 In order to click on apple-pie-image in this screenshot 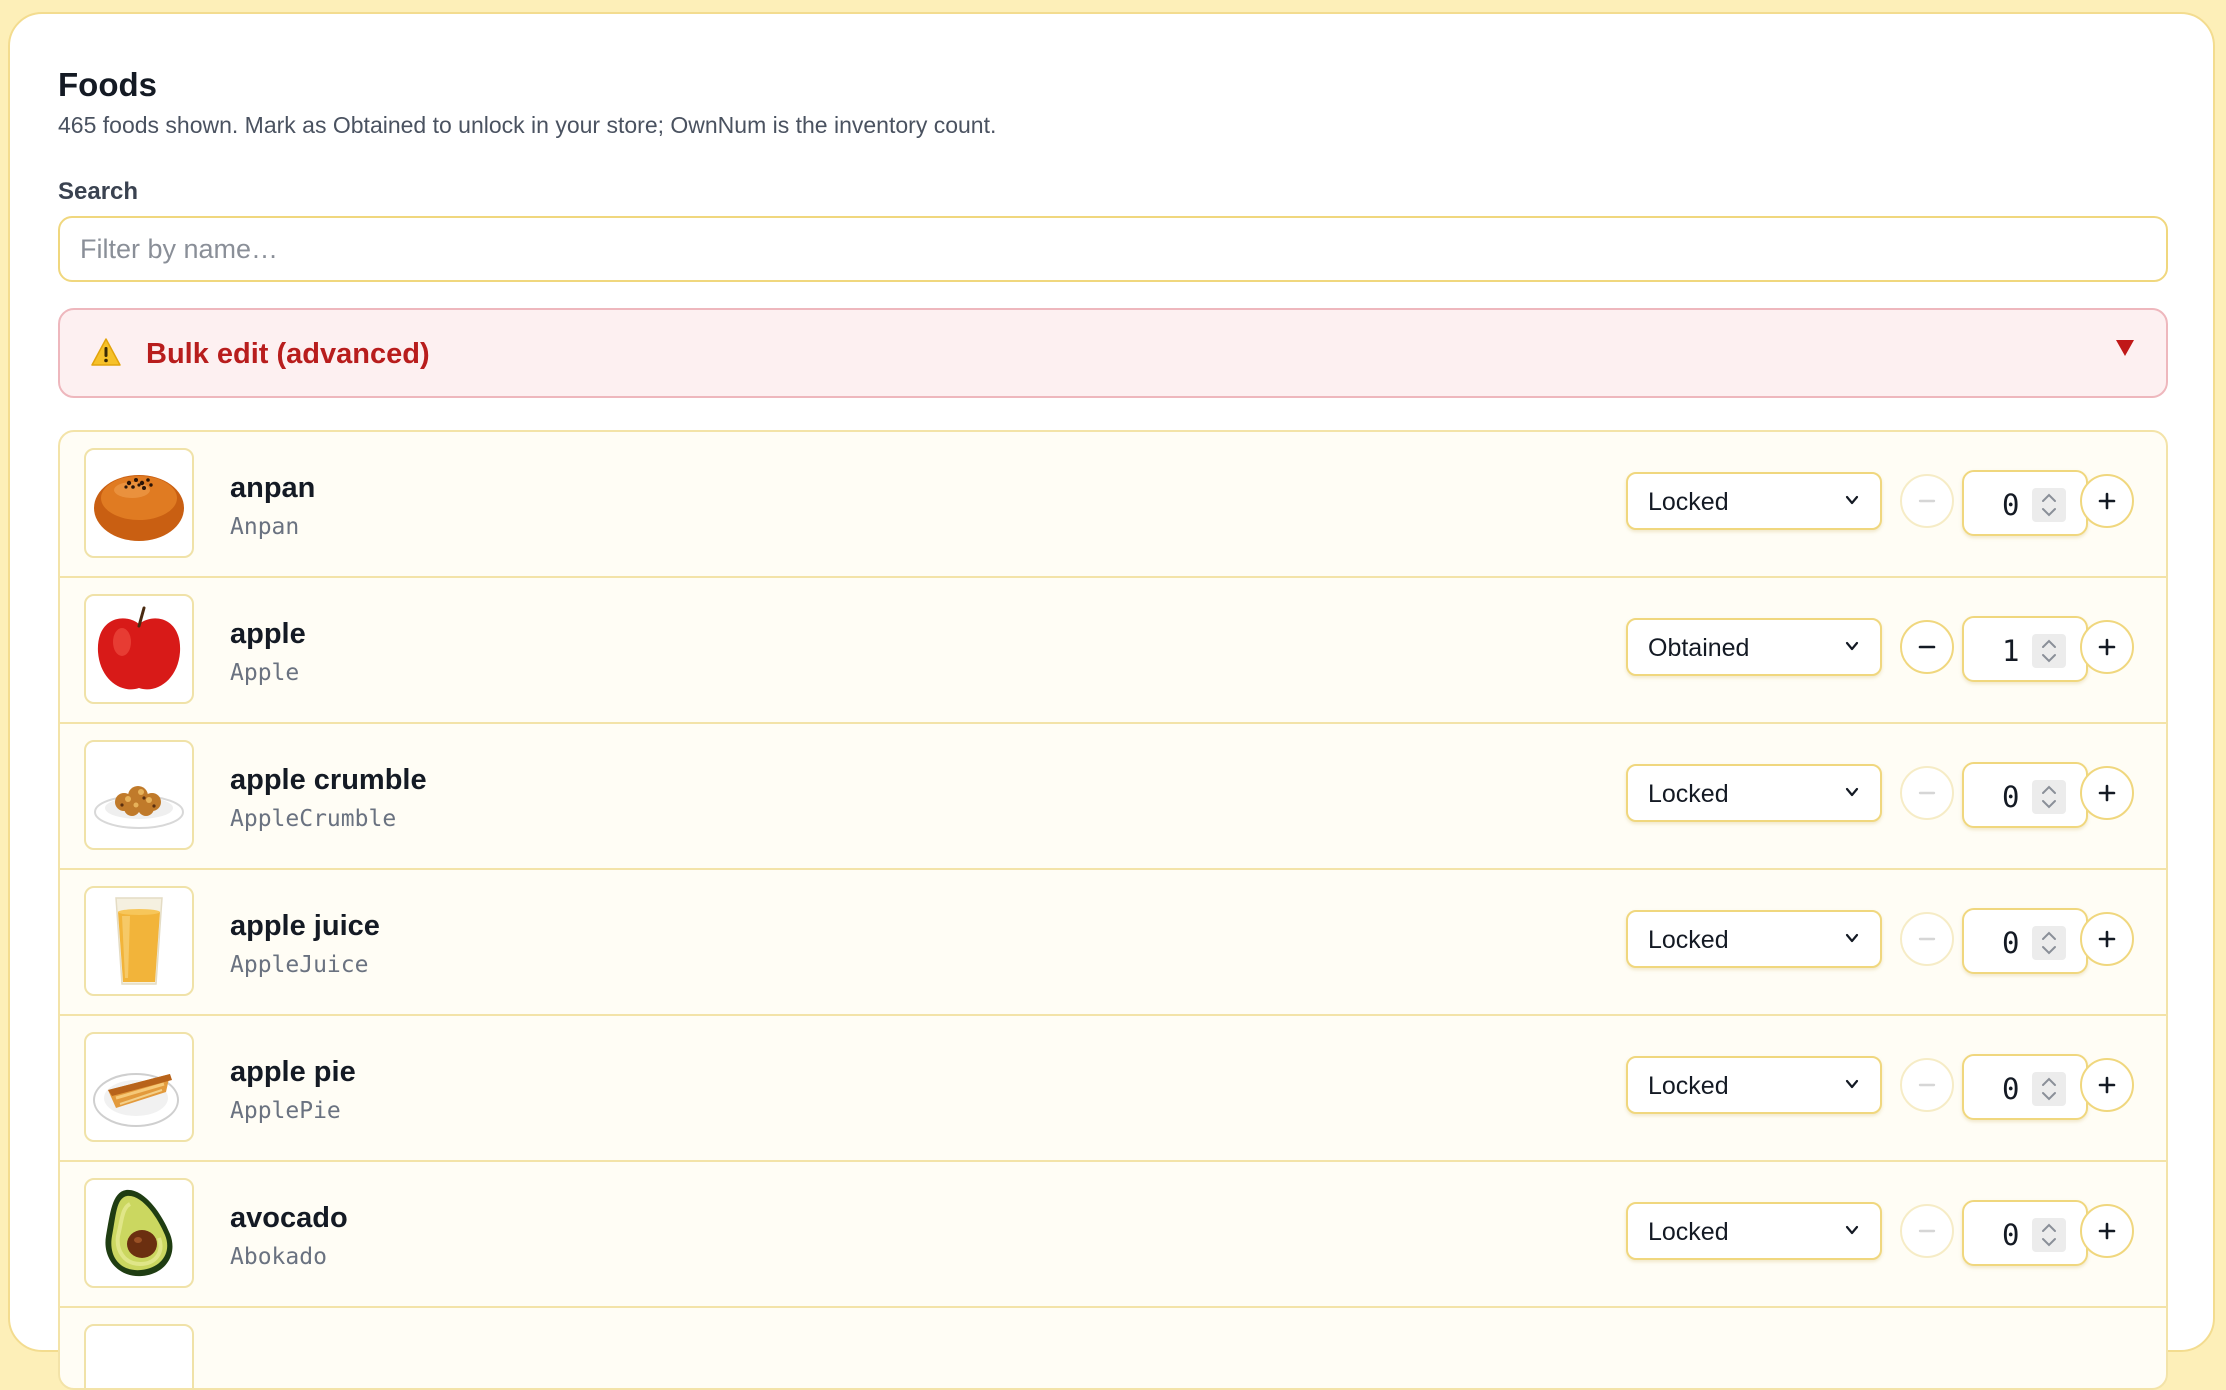, I will do `click(139, 1087)`.